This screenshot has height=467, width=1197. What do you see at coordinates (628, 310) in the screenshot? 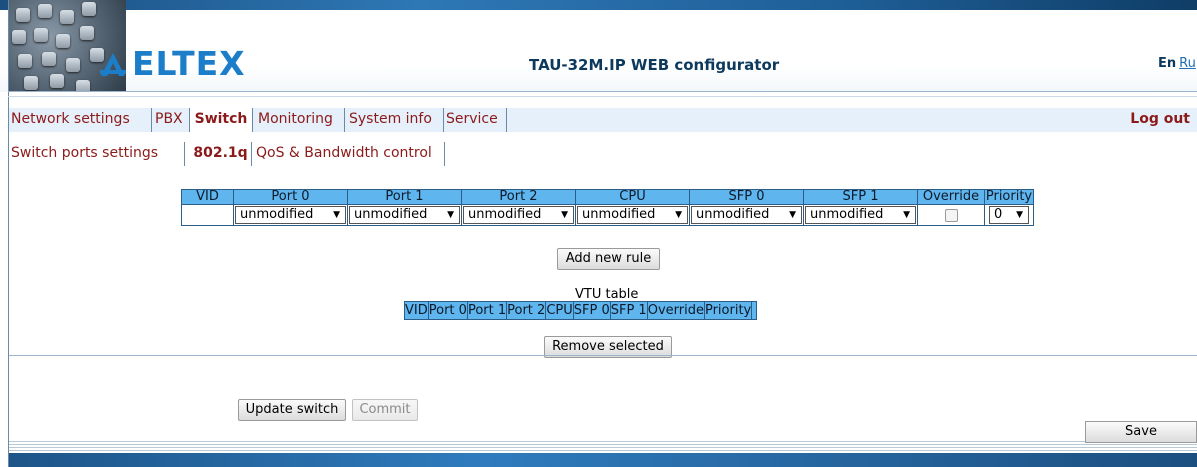
I see `vtu-header-sfp1: SFP 1` at bounding box center [628, 310].